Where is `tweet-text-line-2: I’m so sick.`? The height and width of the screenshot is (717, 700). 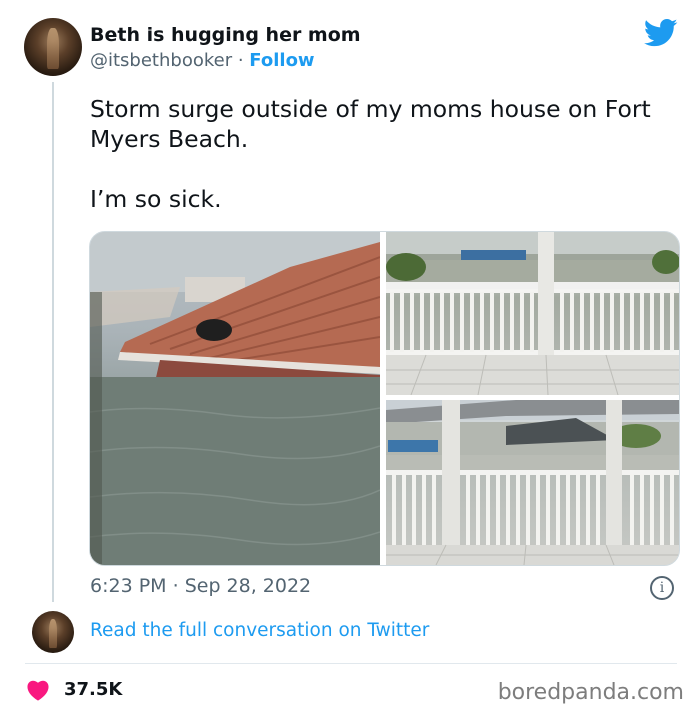
tweet-text-line-2: I’m so sick. is located at coordinates (156, 199).